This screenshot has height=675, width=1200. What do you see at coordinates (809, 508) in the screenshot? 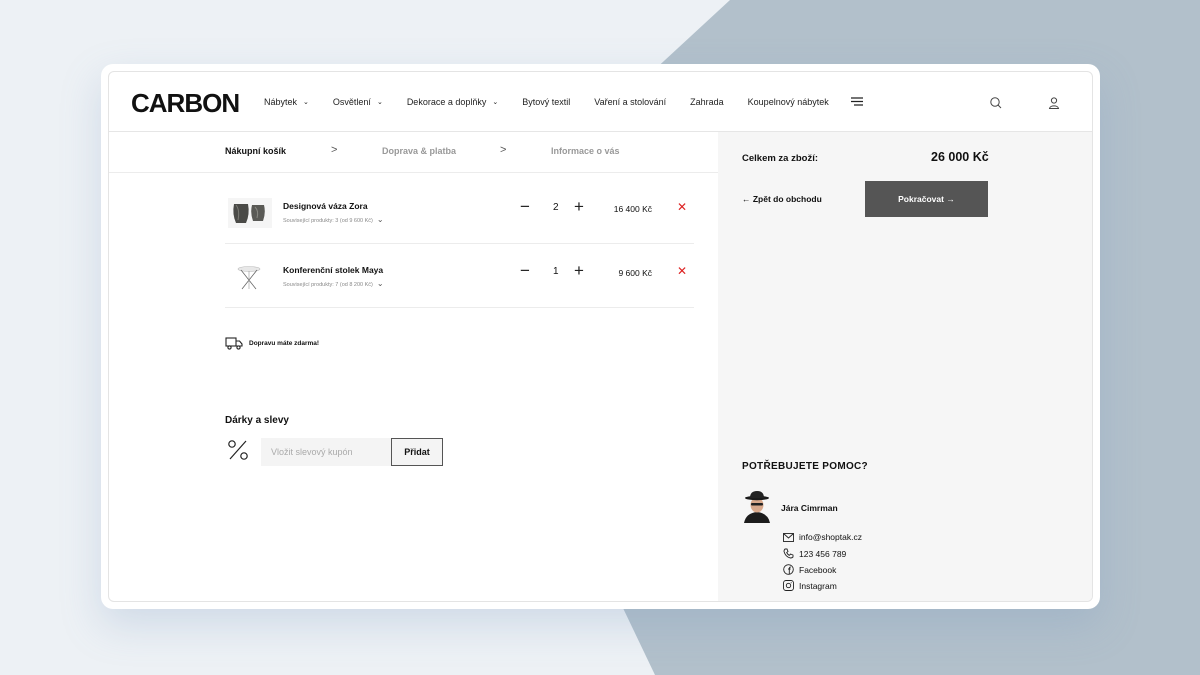
I see `agent-name: Jára Cimrman` at bounding box center [809, 508].